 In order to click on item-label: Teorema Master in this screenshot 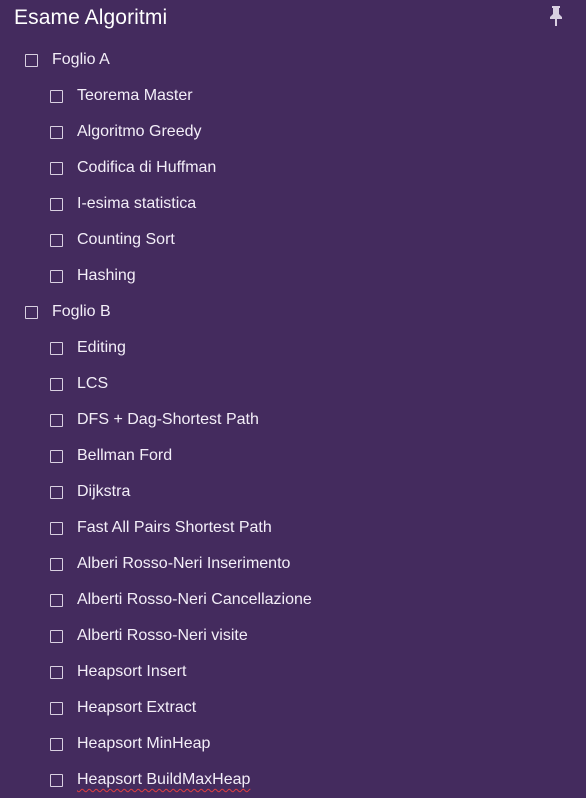, I will do `click(135, 96)`.